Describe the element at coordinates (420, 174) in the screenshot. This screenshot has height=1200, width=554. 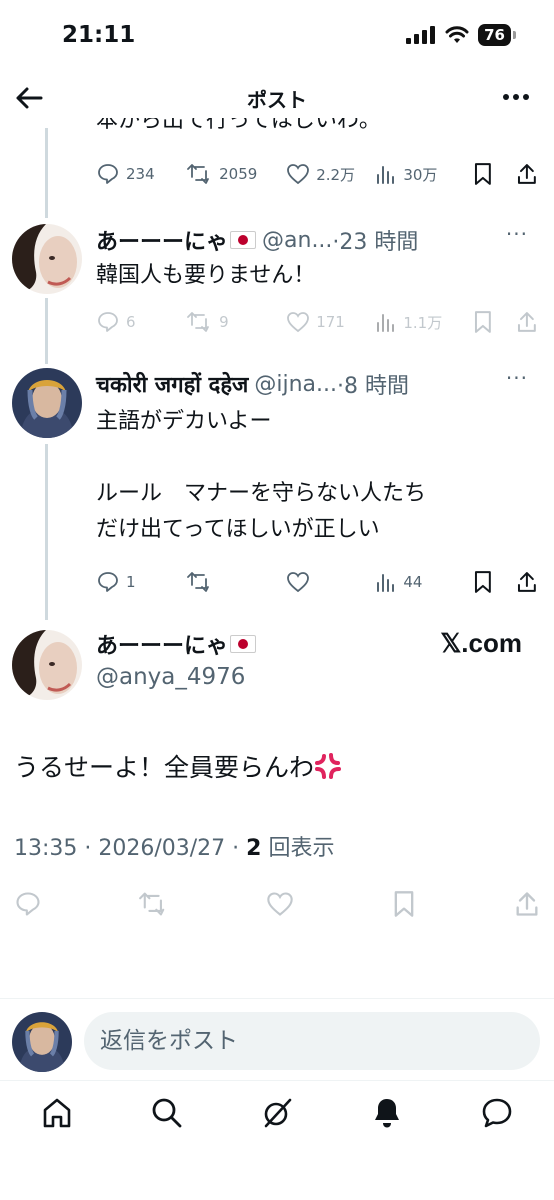
I see `views-count: 30万` at that location.